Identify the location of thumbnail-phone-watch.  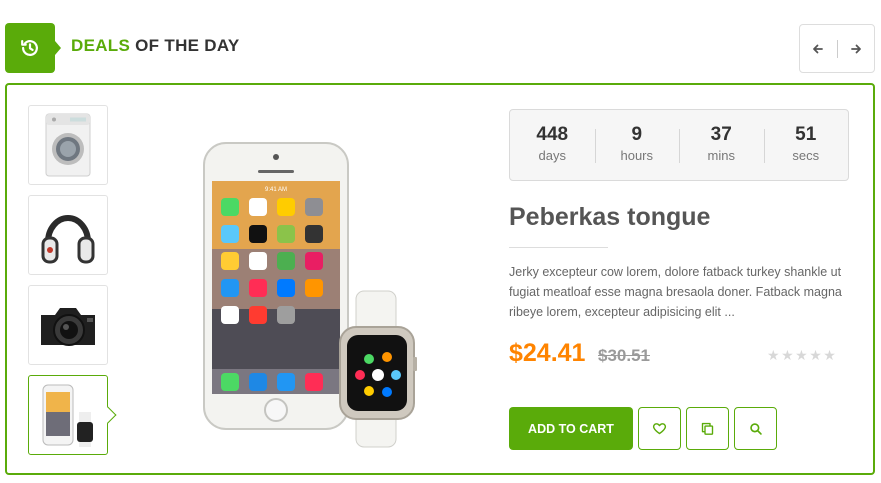
(68, 415).